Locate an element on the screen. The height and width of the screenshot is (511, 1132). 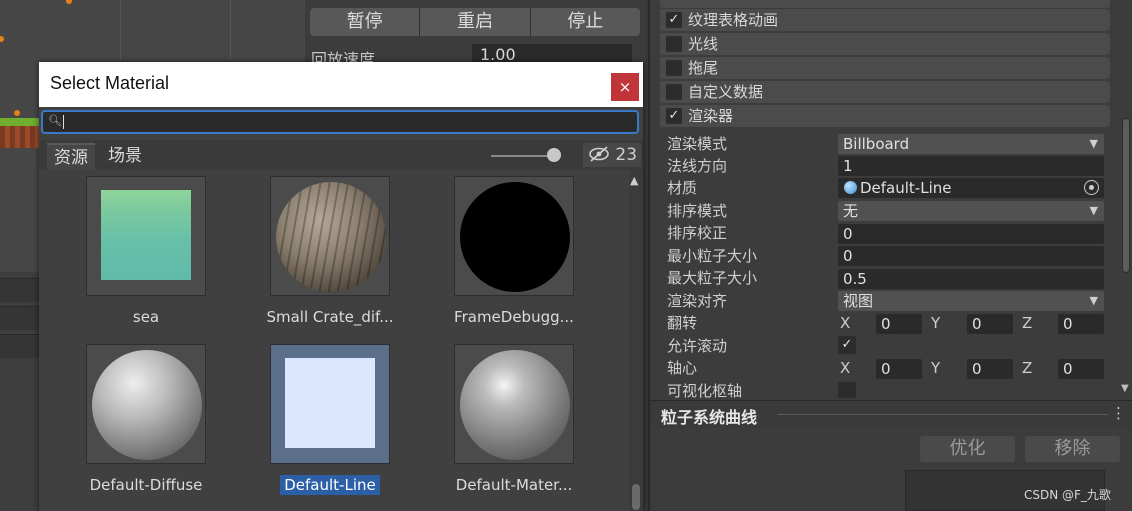
material-icon is located at coordinates (850, 187).